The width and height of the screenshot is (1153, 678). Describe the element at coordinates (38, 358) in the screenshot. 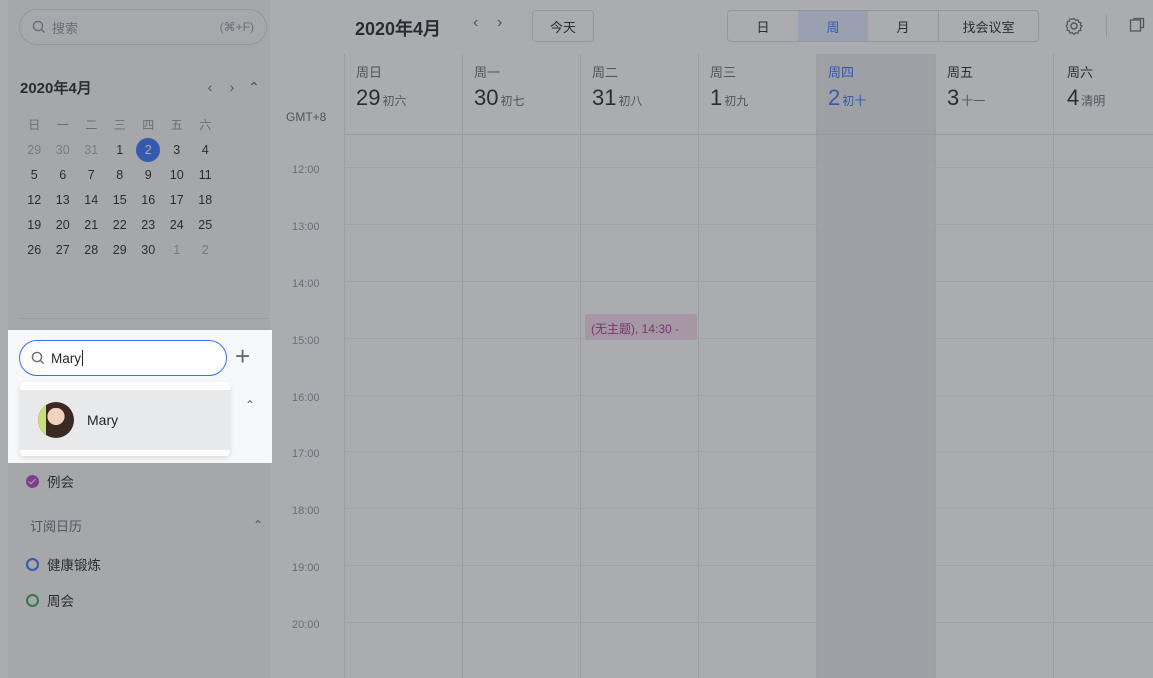

I see `search-icon` at that location.